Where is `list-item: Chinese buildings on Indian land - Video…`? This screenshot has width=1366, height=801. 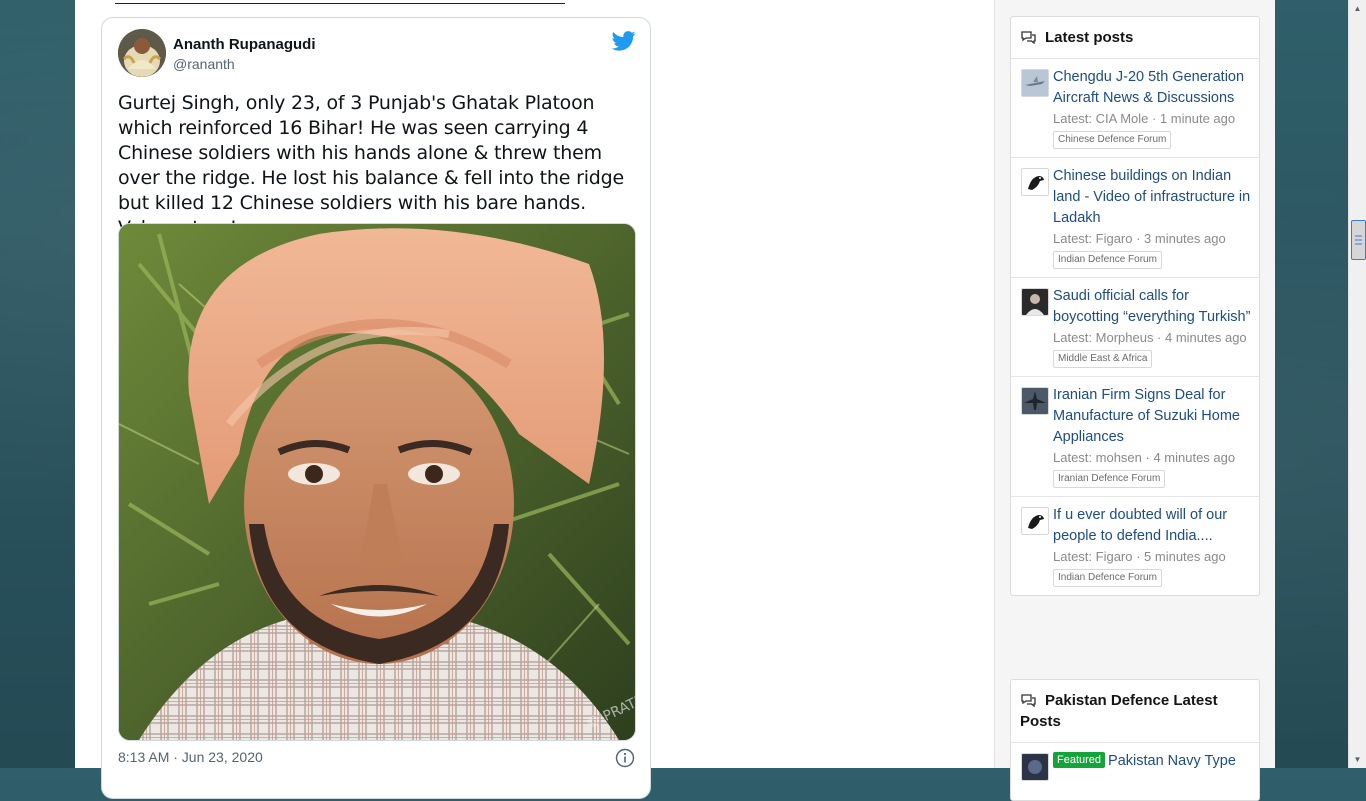 list-item: Chinese buildings on Indian land - Video… is located at coordinates (1135, 218).